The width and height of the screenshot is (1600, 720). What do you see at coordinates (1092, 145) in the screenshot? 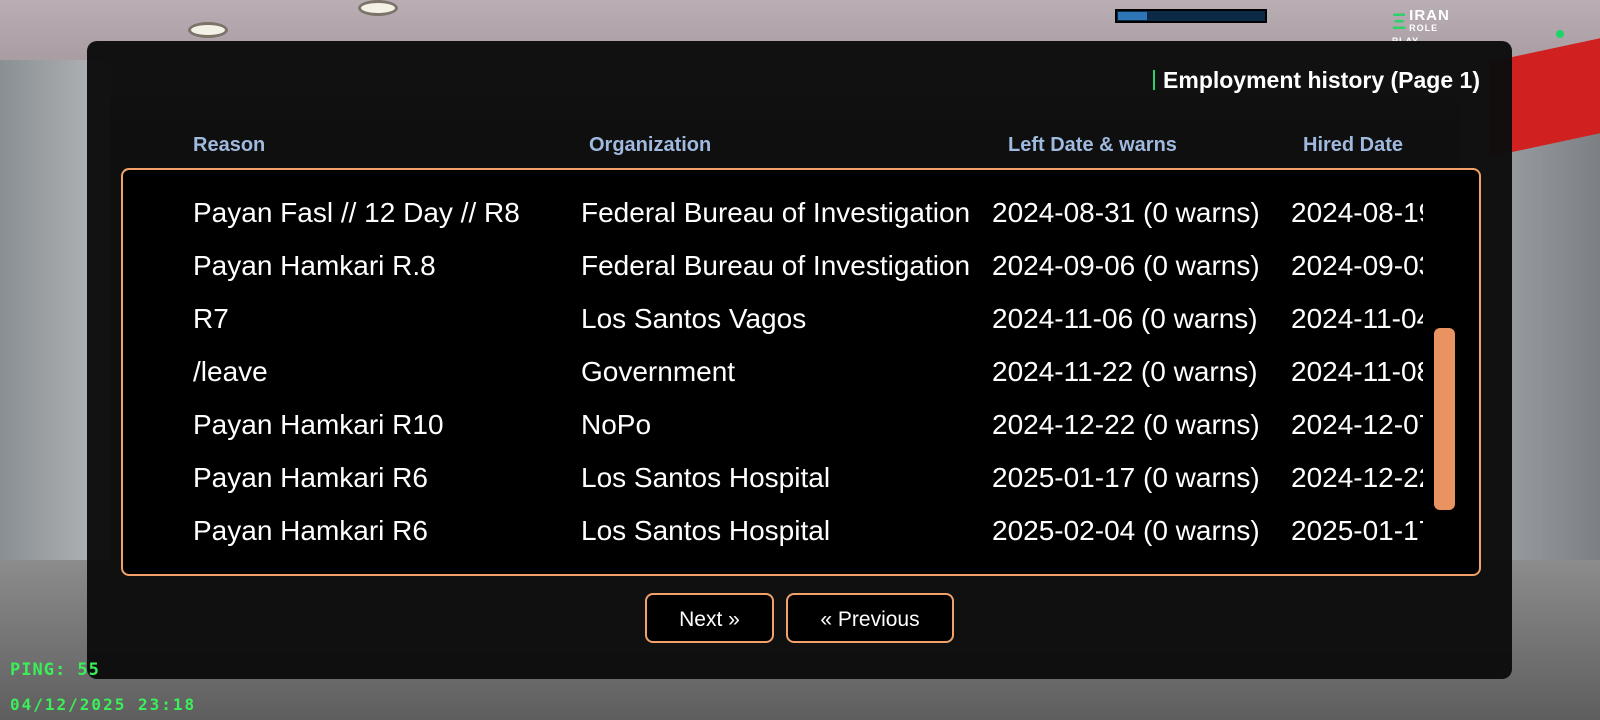
I see `column-header-left-date: Left Date & warns` at bounding box center [1092, 145].